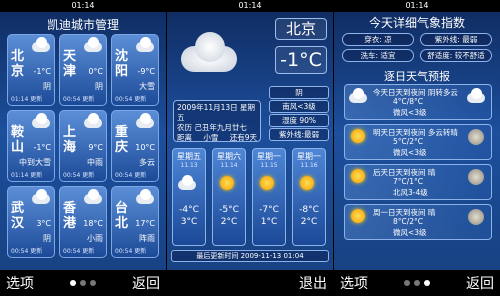 The image size is (500, 296). I want to click on clothing-index: 穿衣: 凉, so click(378, 39).